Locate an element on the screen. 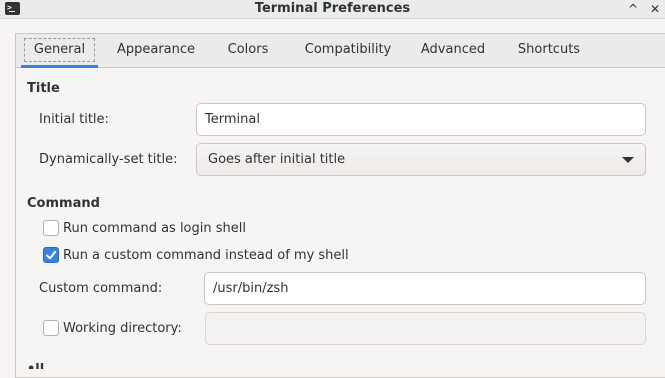 The image size is (665, 378). tab-label: Shortcuts is located at coordinates (549, 49).